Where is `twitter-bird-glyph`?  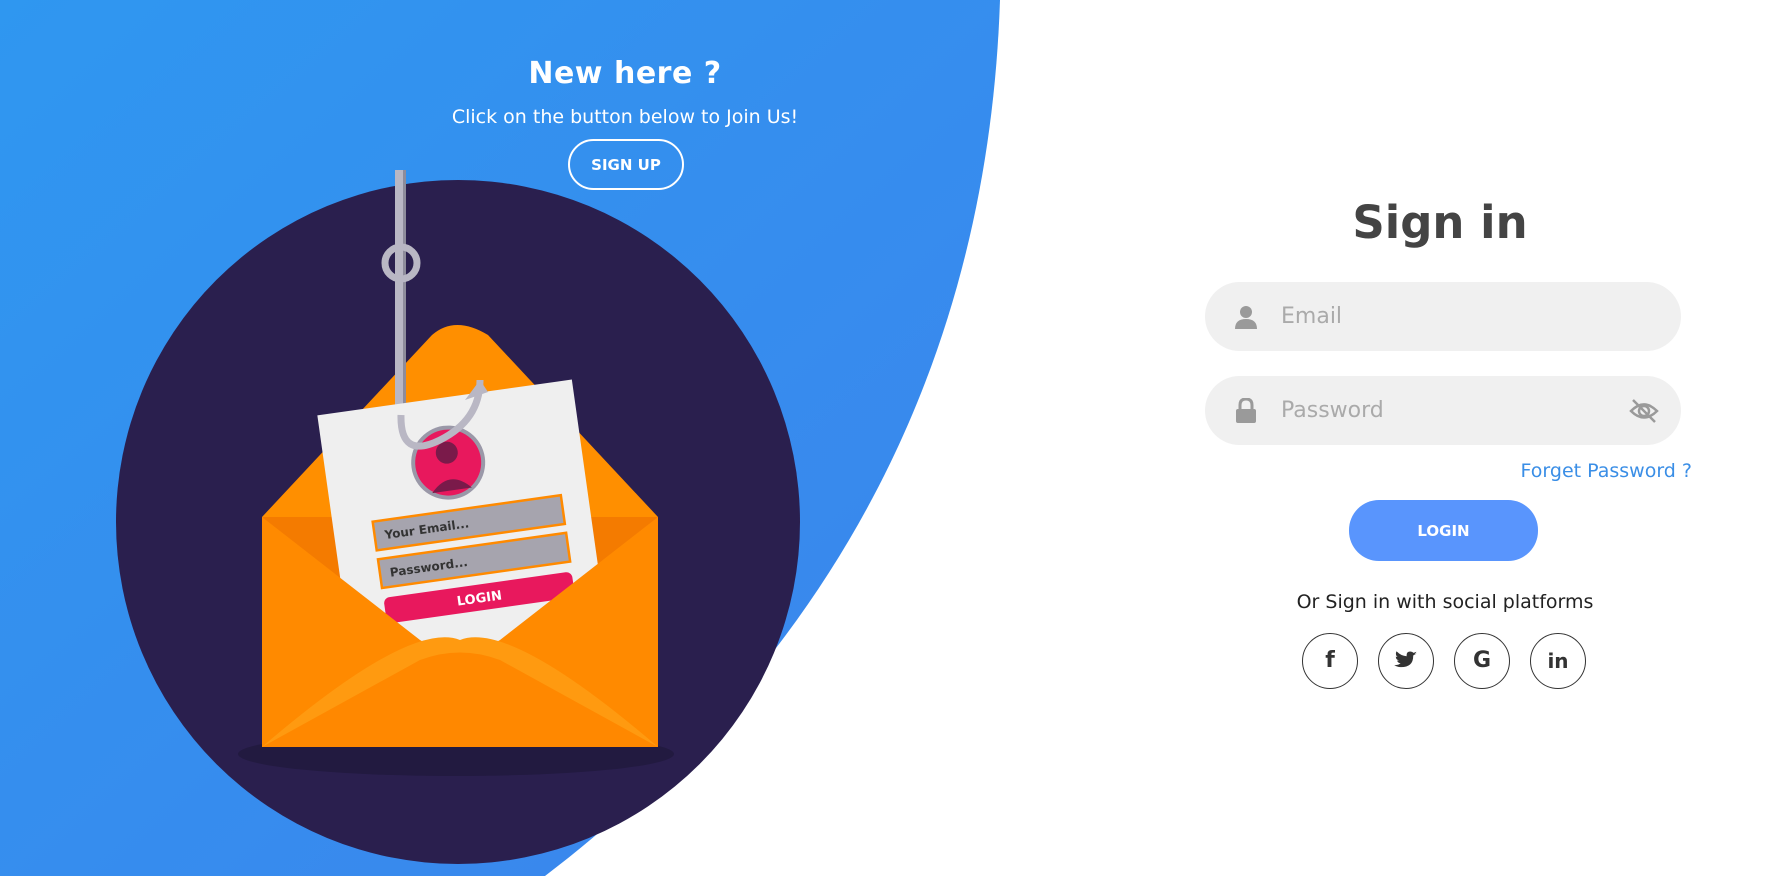 twitter-bird-glyph is located at coordinates (1405, 659).